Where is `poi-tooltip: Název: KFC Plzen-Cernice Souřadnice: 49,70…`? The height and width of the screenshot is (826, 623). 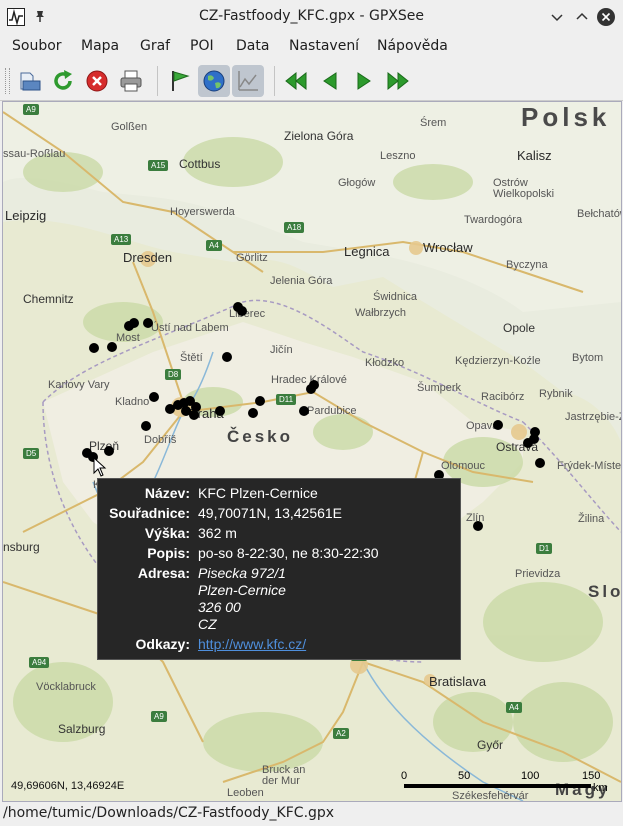
poi-tooltip: Název: KFC Plzen-Cernice Souřadnice: 49,70… is located at coordinates (279, 569).